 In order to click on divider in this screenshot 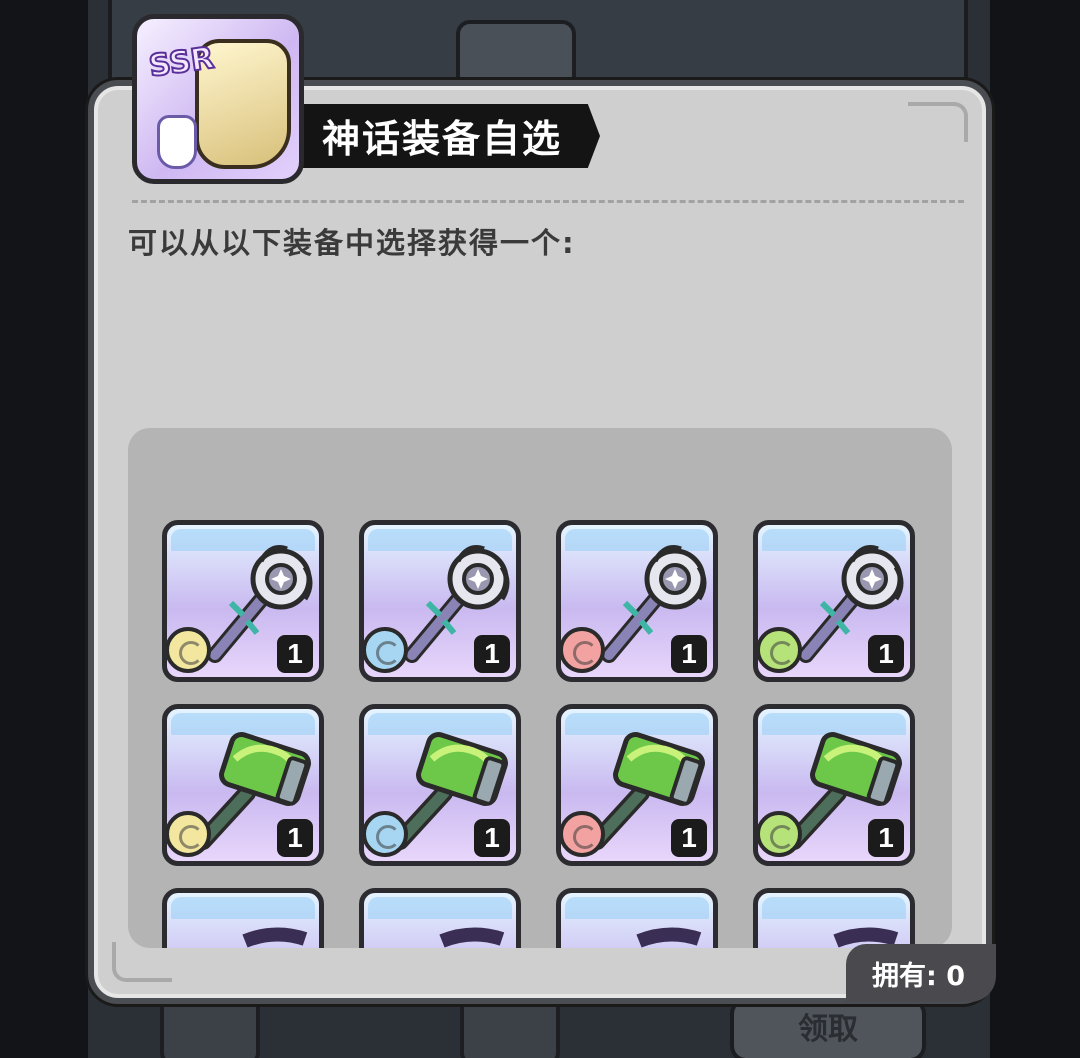, I will do `click(548, 201)`.